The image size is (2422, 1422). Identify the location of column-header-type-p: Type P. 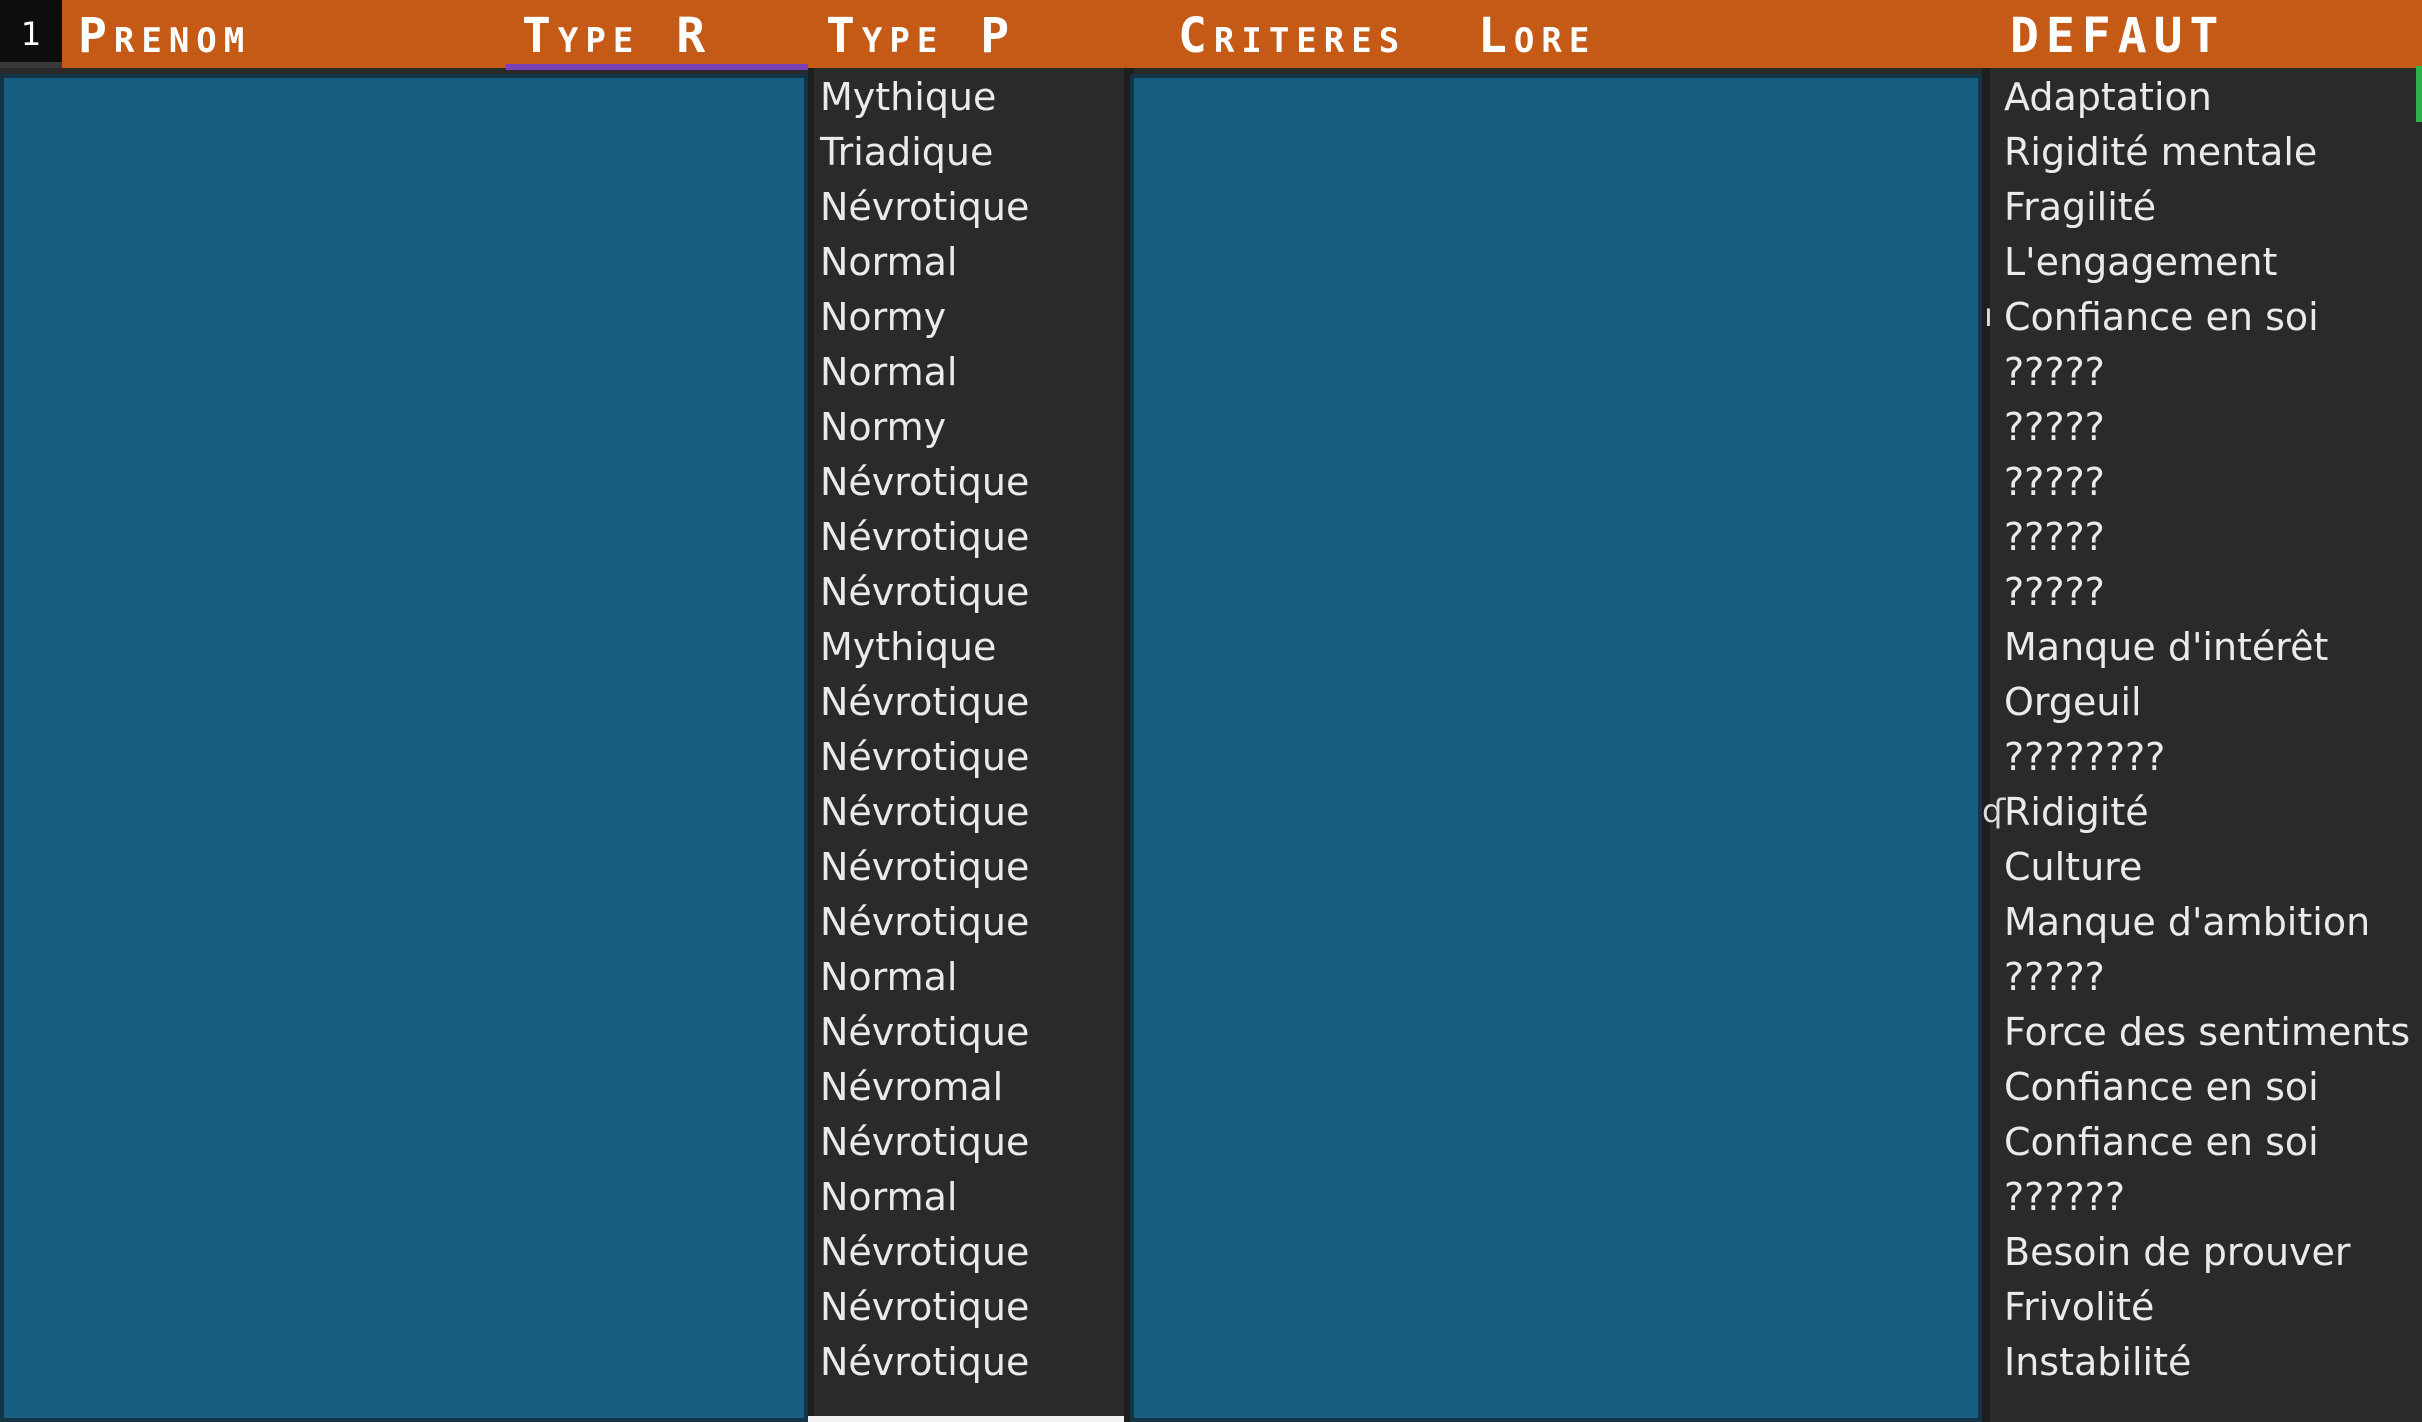
(921, 34).